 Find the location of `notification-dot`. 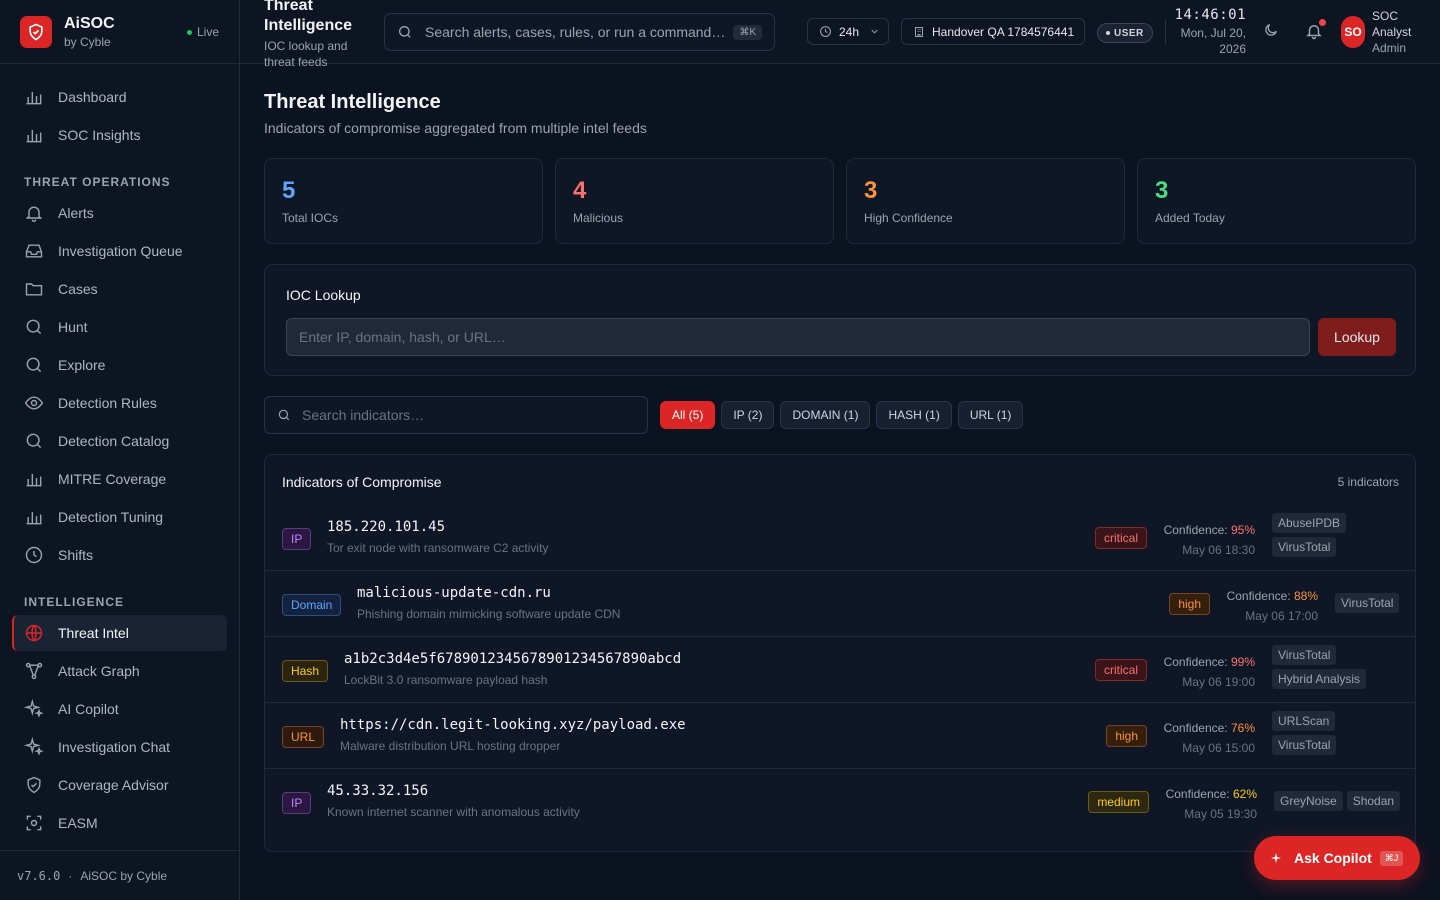

notification-dot is located at coordinates (1322, 22).